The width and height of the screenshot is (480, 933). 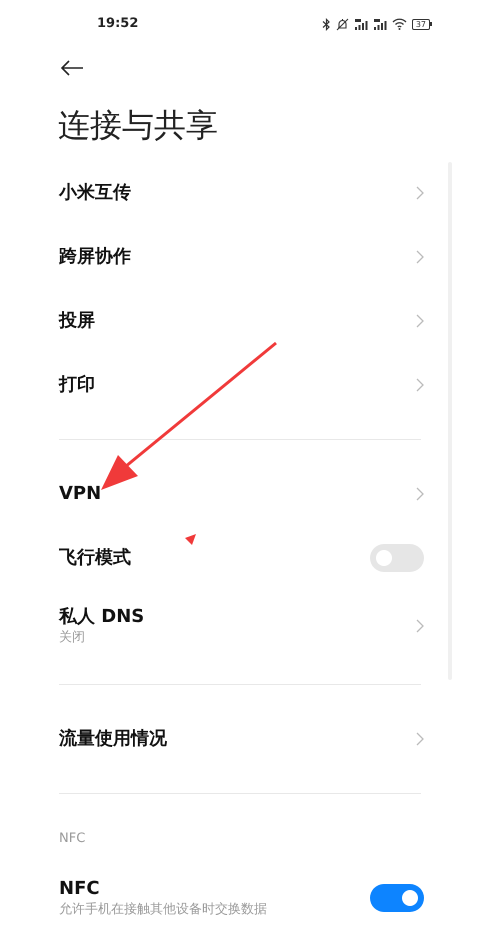 I want to click on muted-bell-icon, so click(x=342, y=24).